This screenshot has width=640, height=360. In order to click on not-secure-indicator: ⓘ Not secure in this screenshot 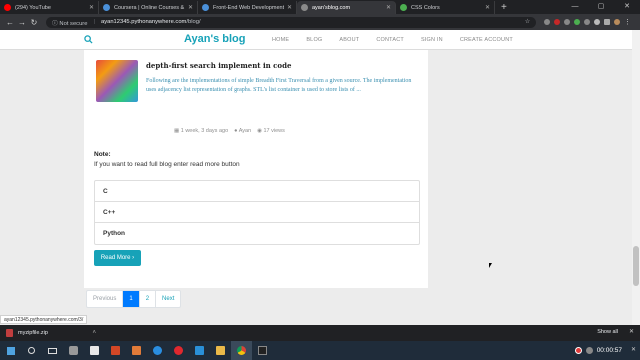, I will do `click(69, 22)`.